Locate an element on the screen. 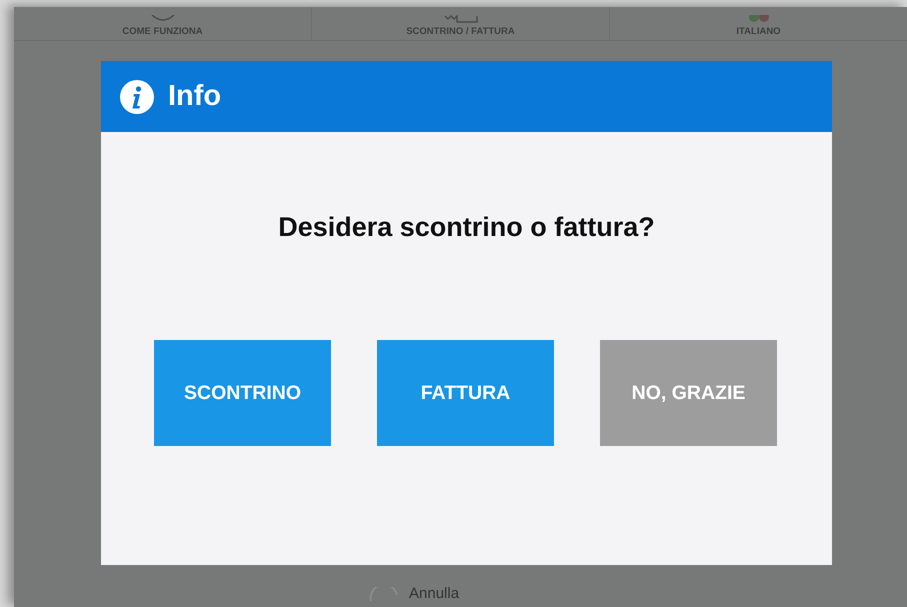 The image size is (907, 607). flag-icon is located at coordinates (759, 19).